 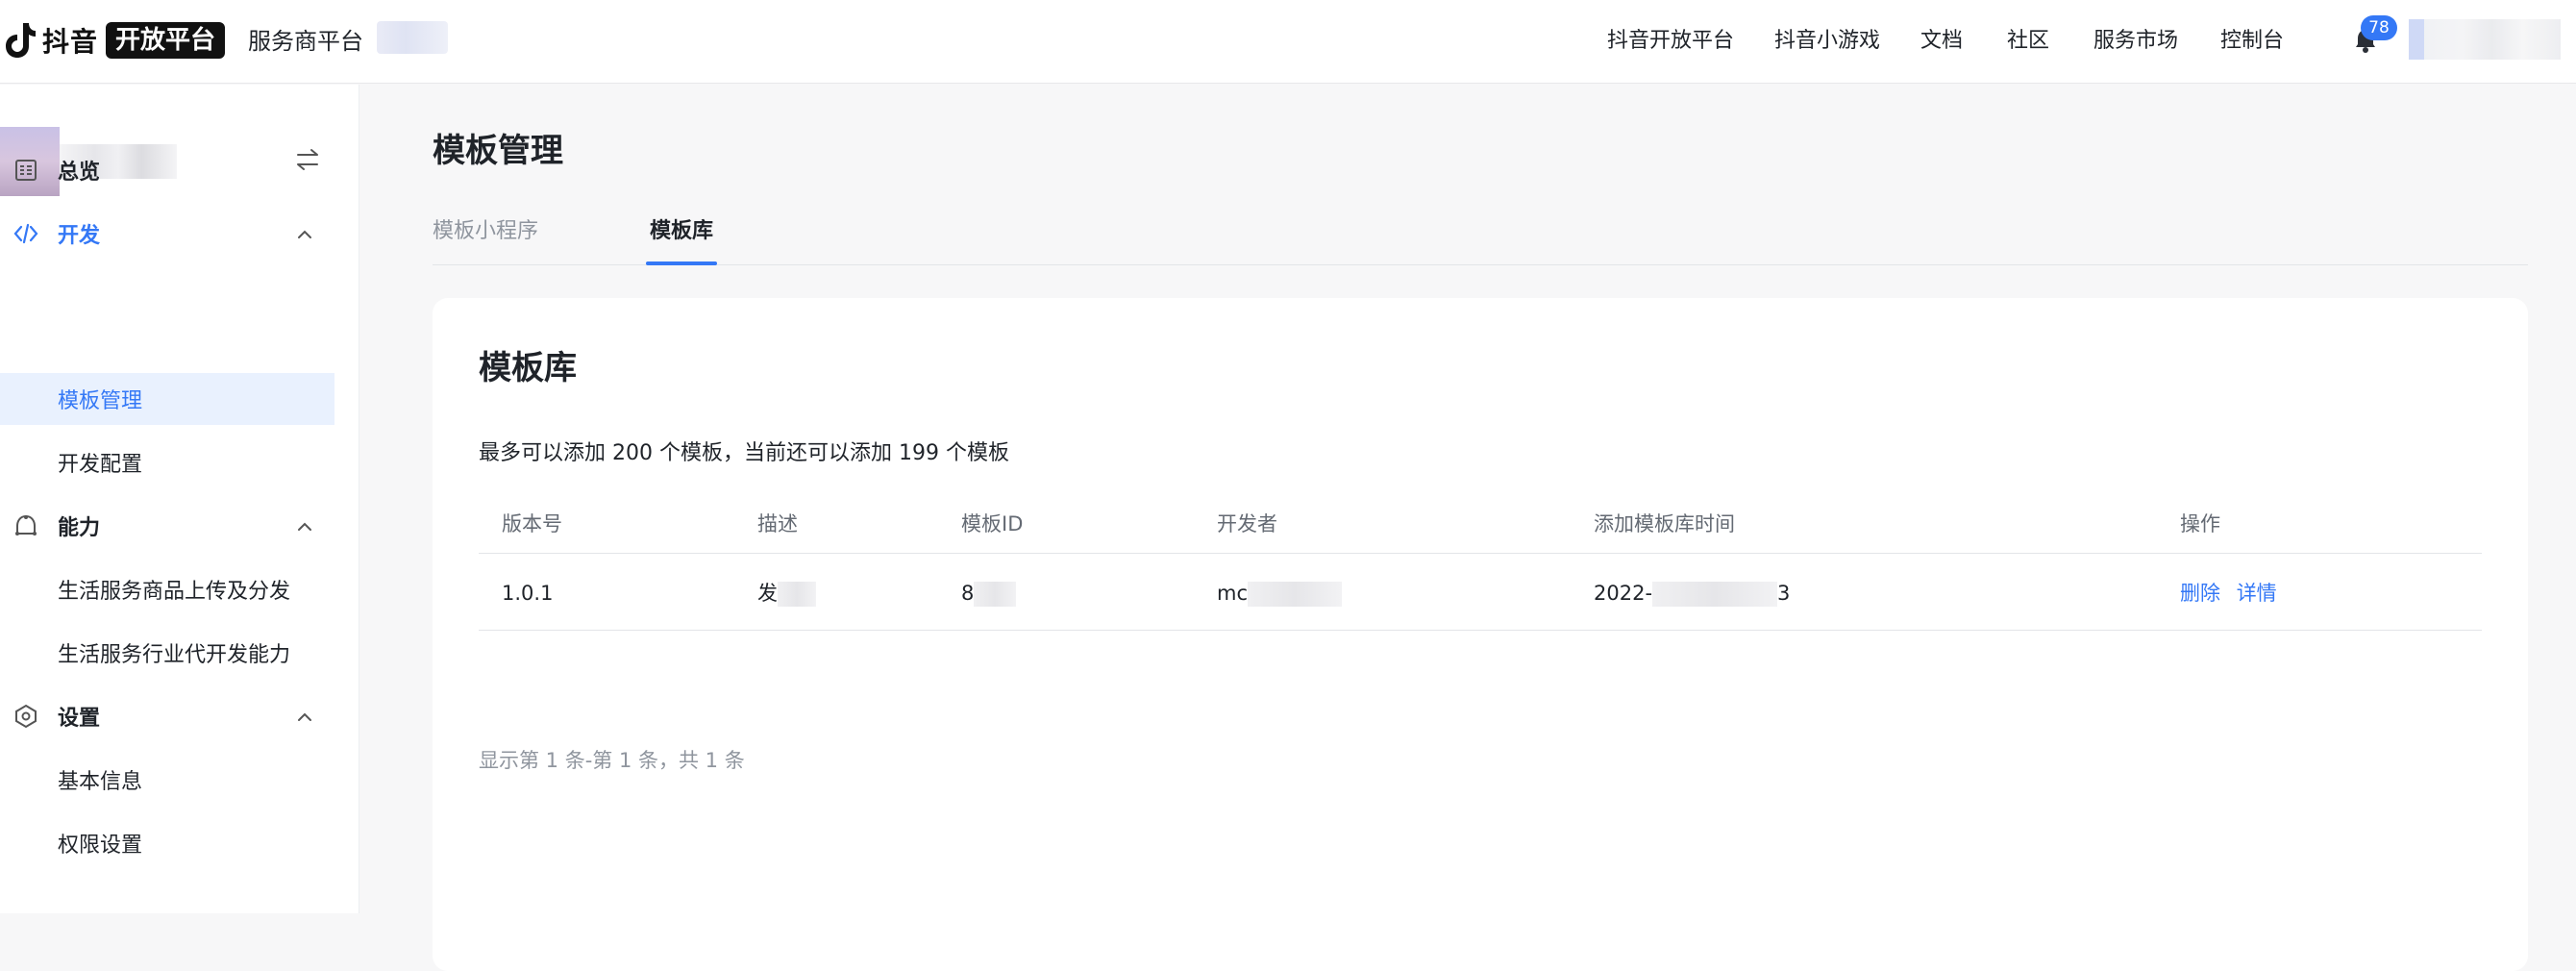 I want to click on sidebar-item-label: 开发配置, so click(x=101, y=465).